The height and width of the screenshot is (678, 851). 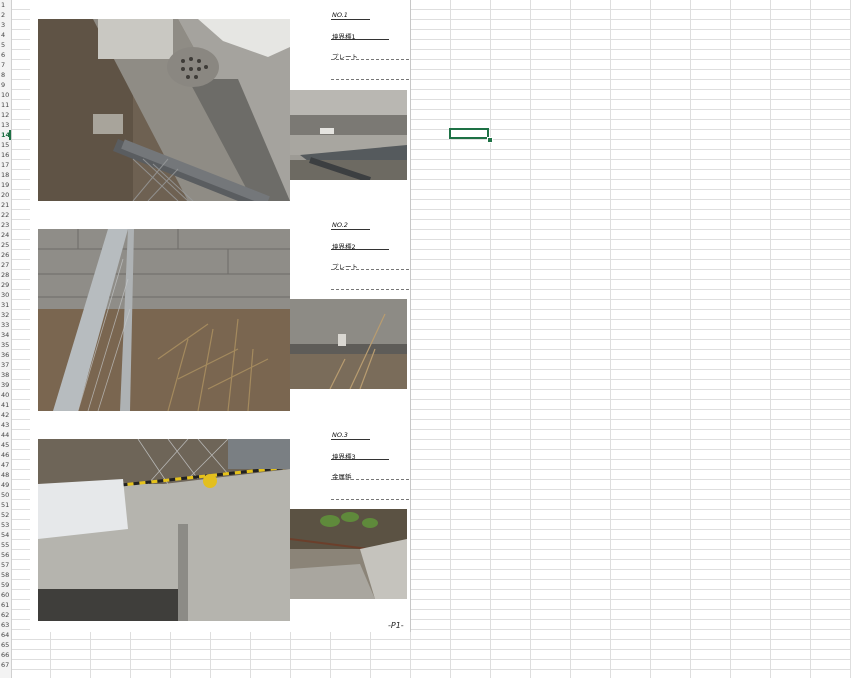 What do you see at coordinates (6, 515) in the screenshot?
I see `row-header-52: 52` at bounding box center [6, 515].